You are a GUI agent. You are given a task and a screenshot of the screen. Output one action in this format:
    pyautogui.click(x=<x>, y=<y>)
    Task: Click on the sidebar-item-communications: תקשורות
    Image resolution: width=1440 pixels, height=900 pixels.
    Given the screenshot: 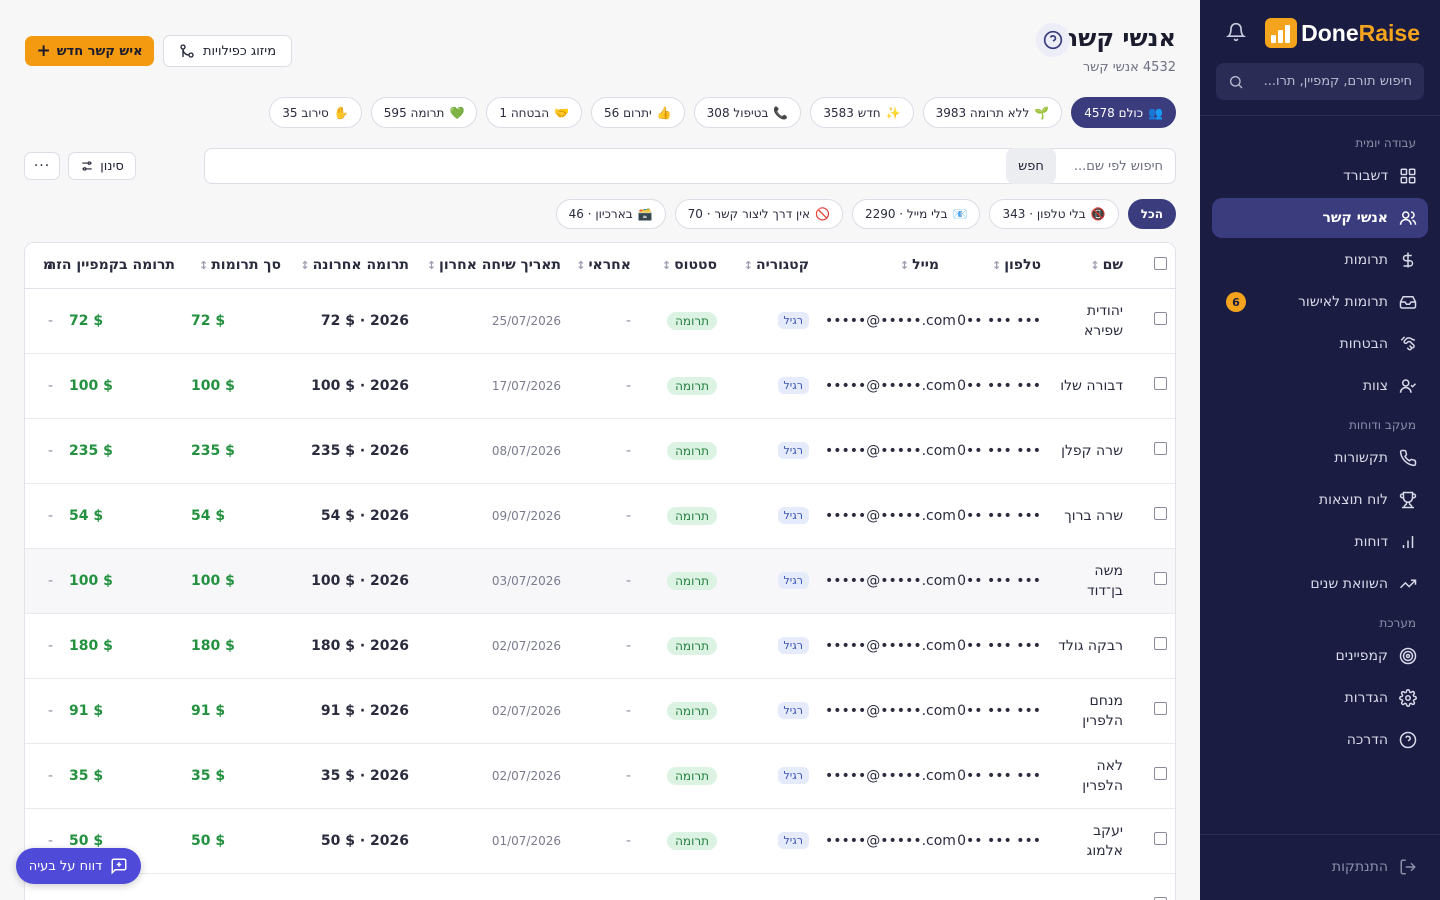 What is the action you would take?
    pyautogui.click(x=1320, y=458)
    